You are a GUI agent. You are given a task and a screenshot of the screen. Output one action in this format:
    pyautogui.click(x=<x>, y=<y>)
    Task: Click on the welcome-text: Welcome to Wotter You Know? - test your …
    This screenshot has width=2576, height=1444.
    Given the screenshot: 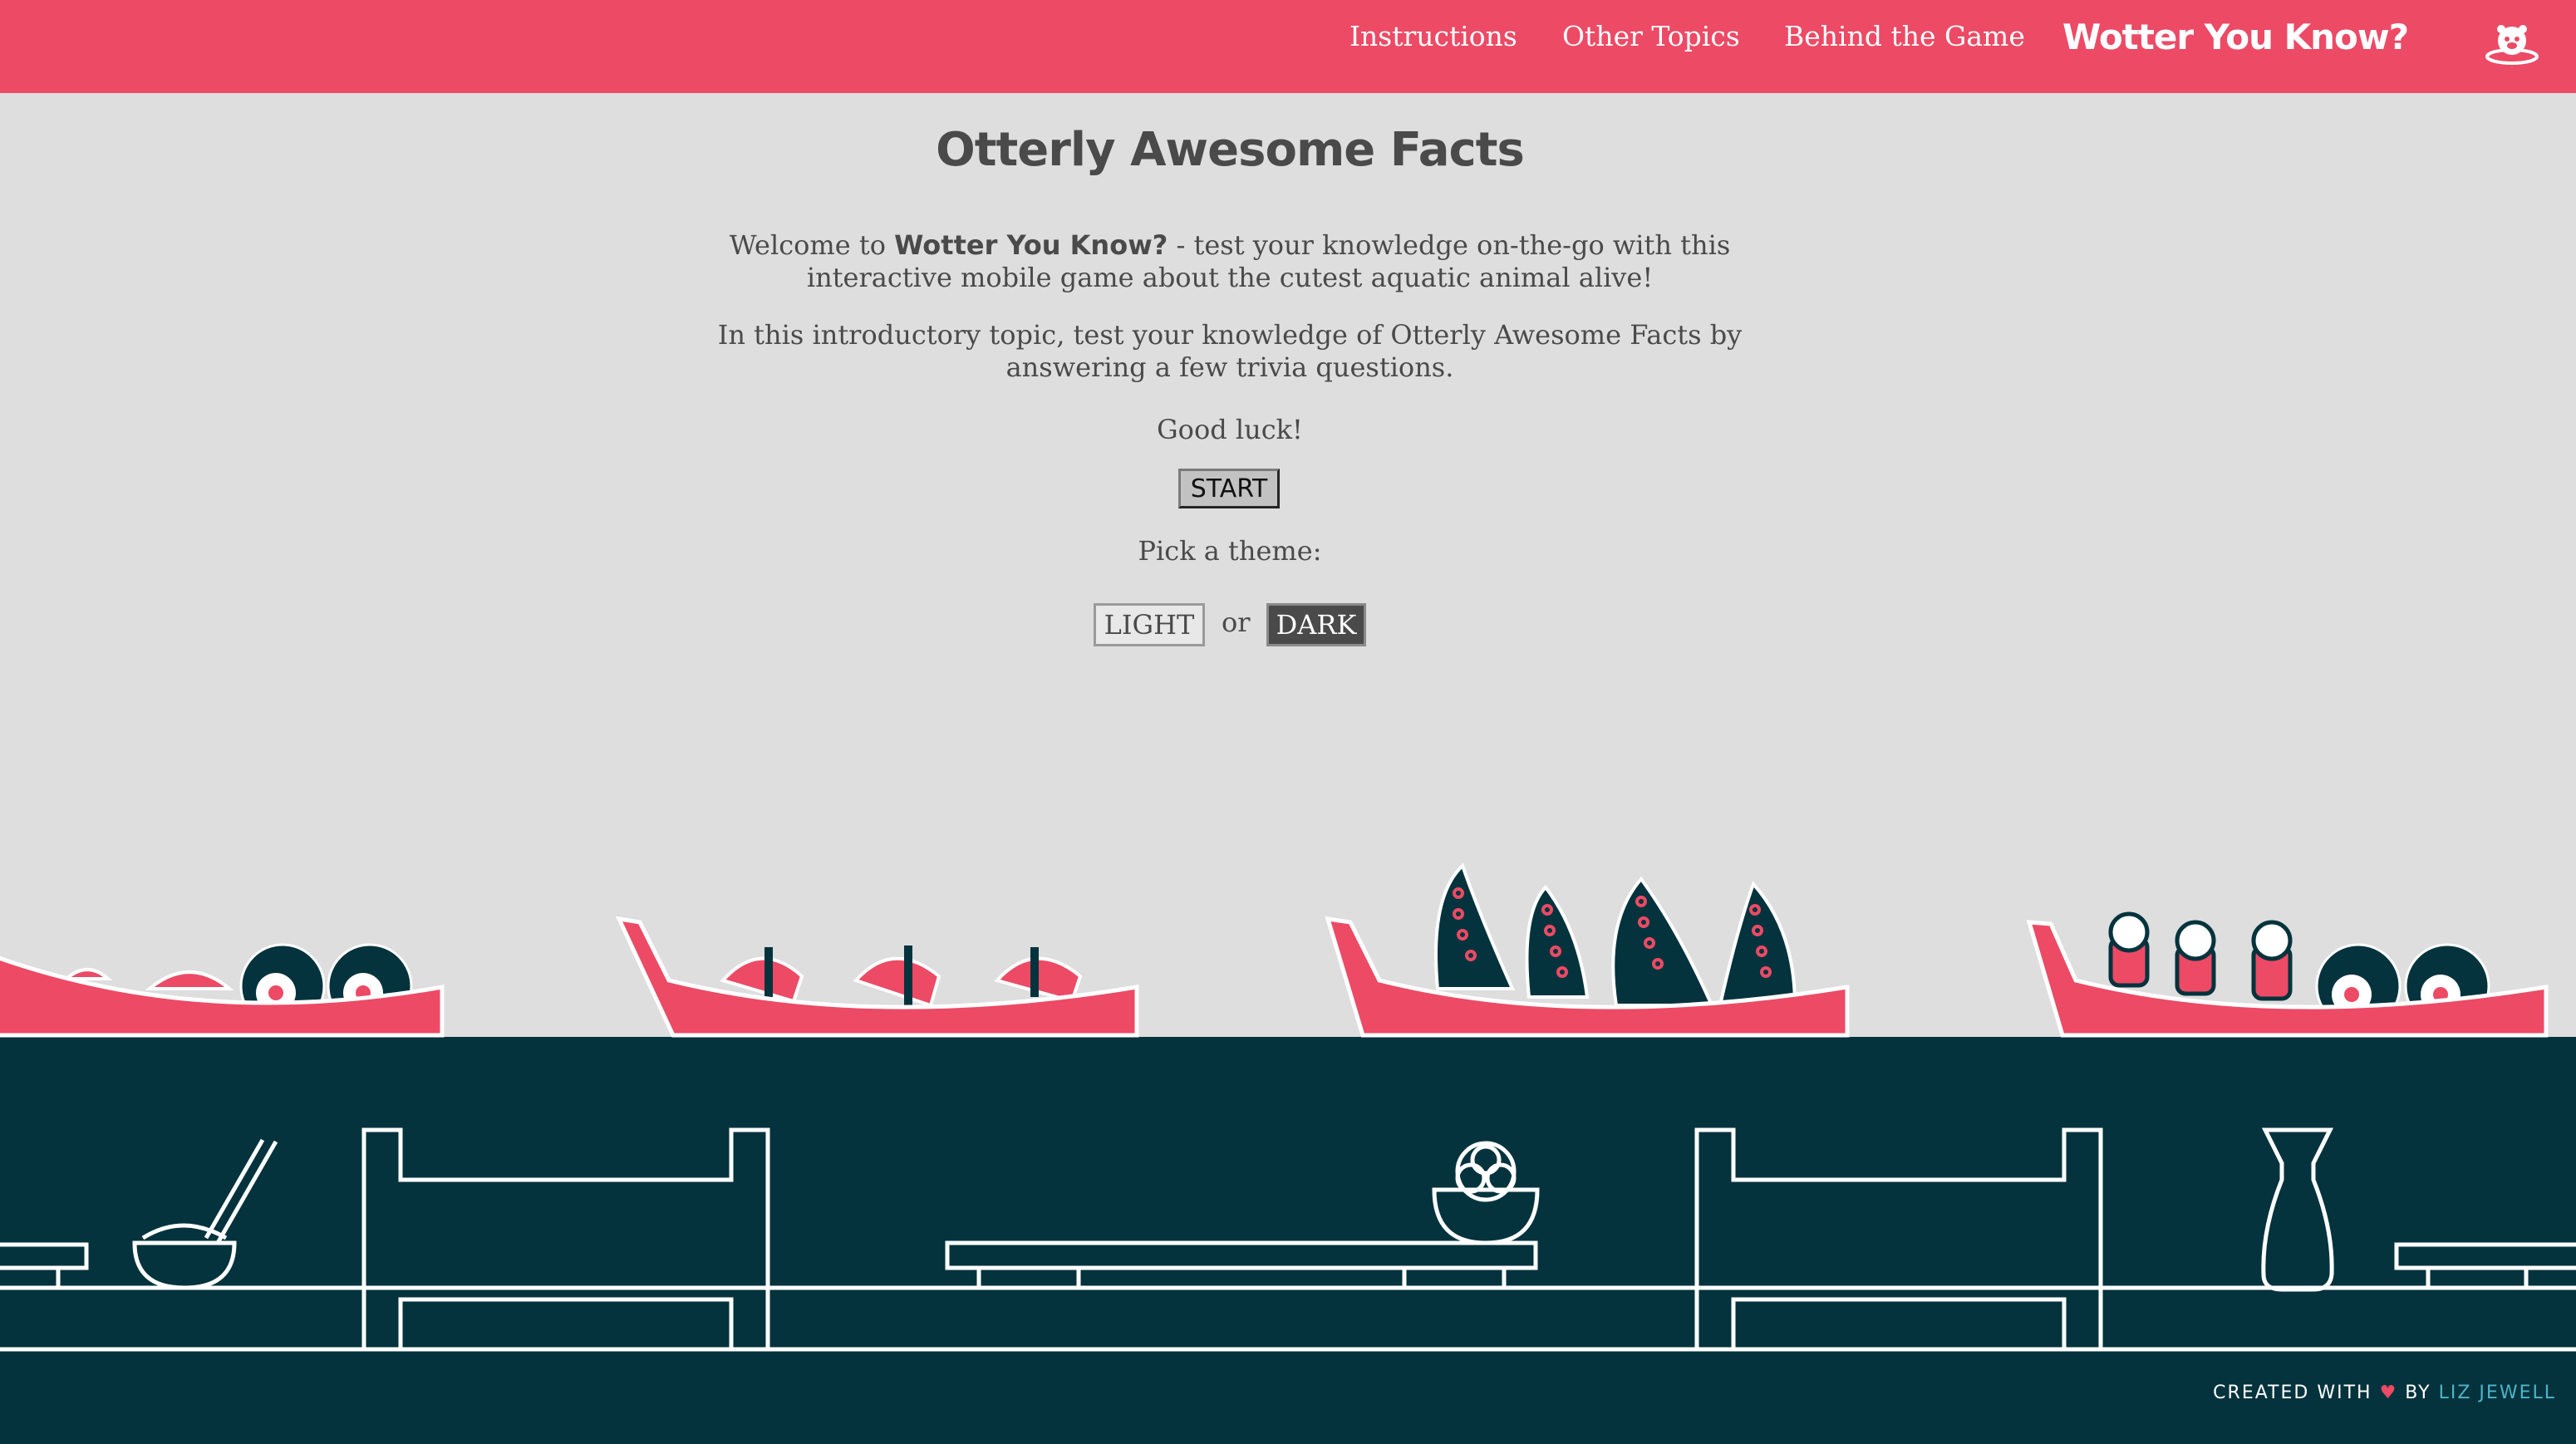 What is the action you would take?
    pyautogui.click(x=1230, y=261)
    